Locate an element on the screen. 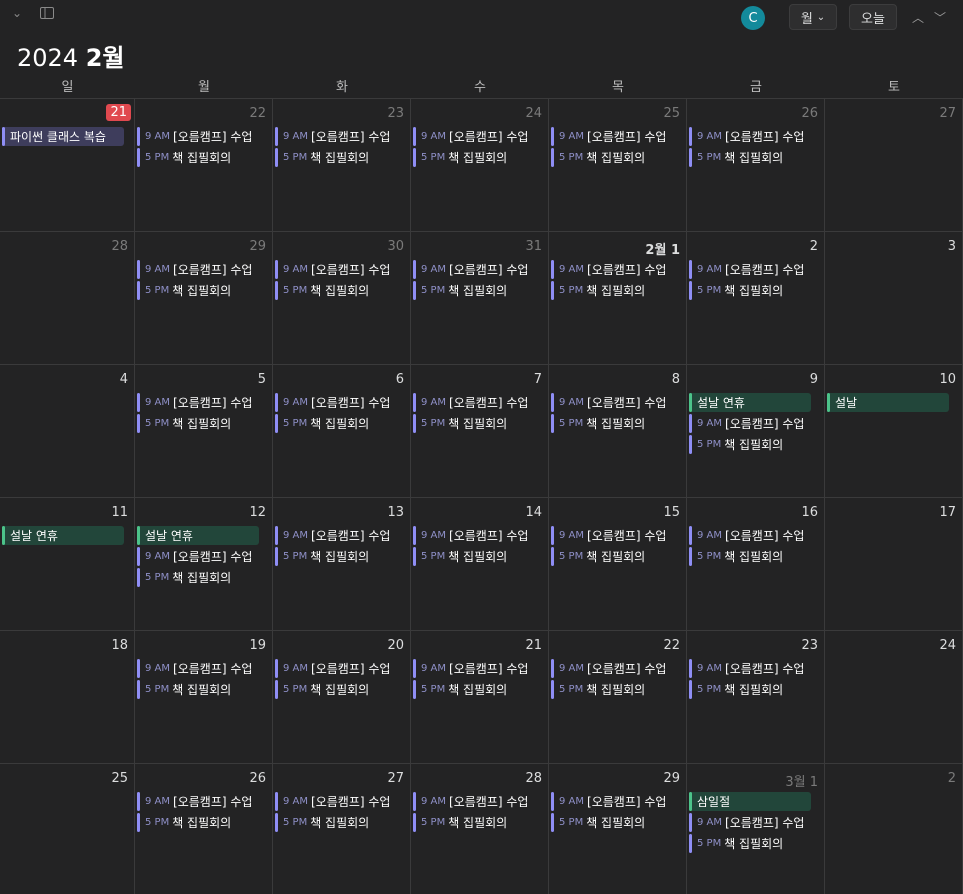 The height and width of the screenshot is (894, 963). day-cell: 14 9 AM [오름캠프] 수업 5 PM 책 집필회의 is located at coordinates (480, 563).